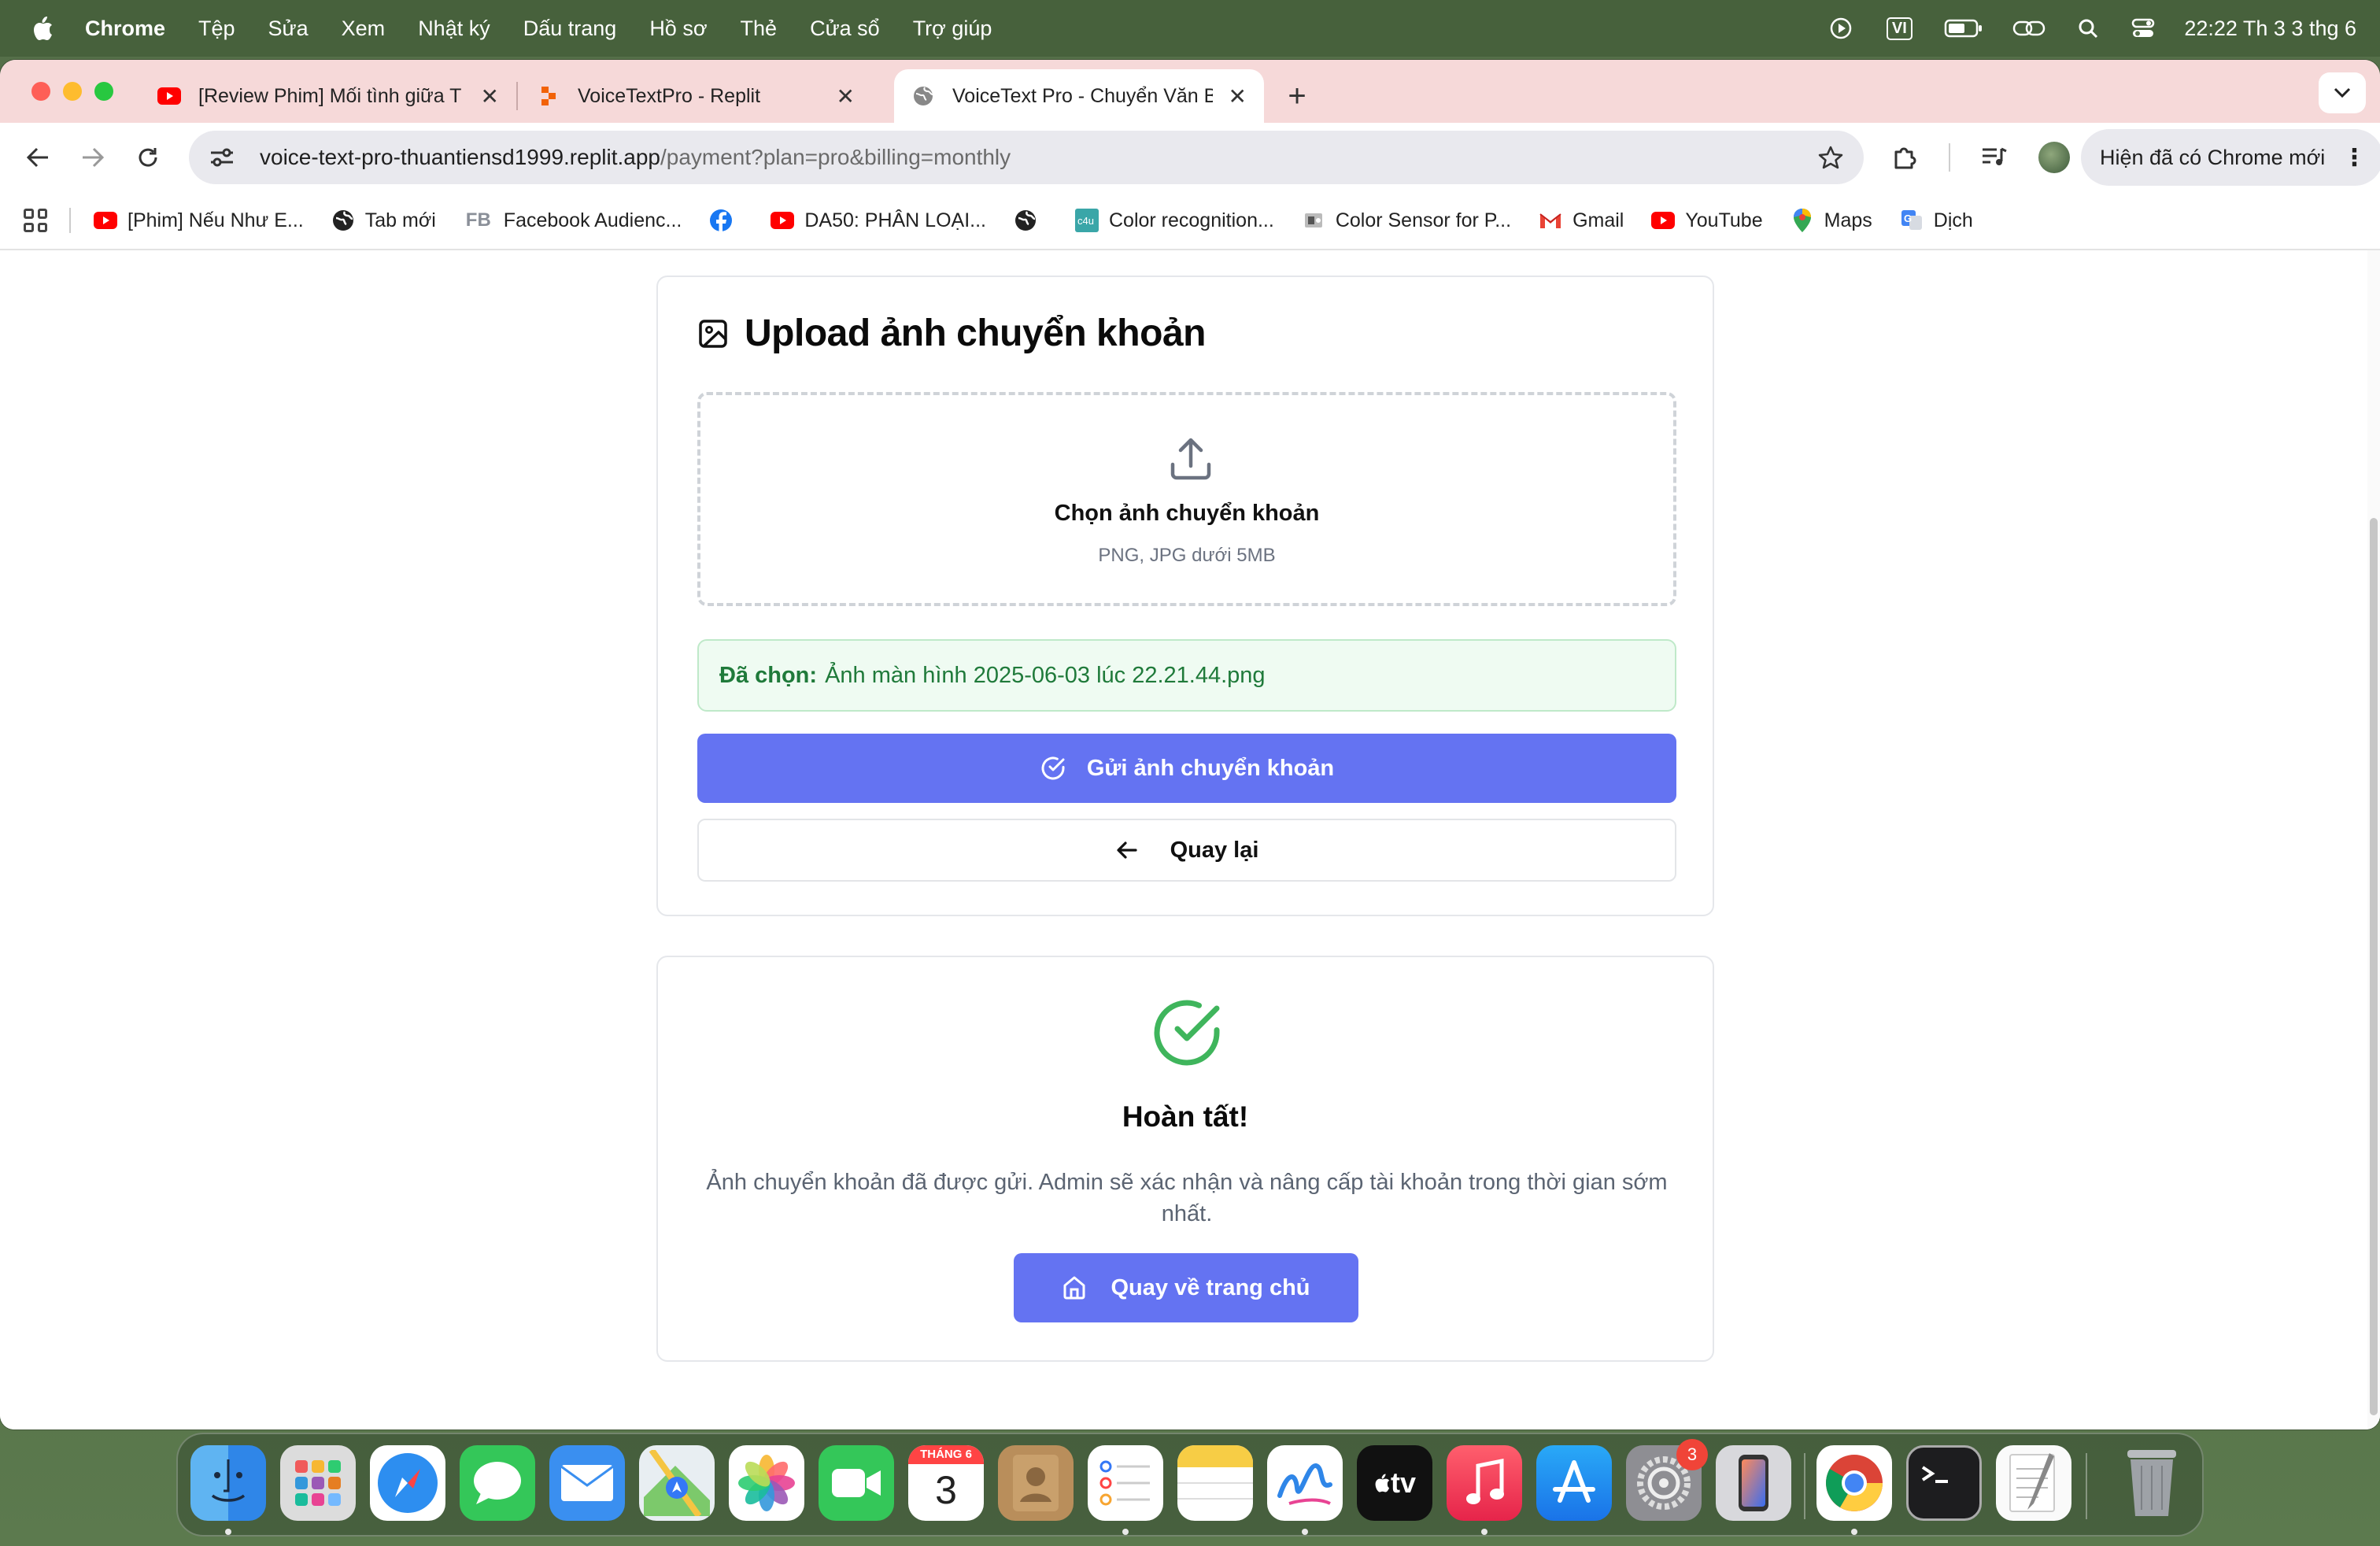 The height and width of the screenshot is (1546, 2380). Describe the element at coordinates (2086, 1486) in the screenshot. I see `dock-separator` at that location.